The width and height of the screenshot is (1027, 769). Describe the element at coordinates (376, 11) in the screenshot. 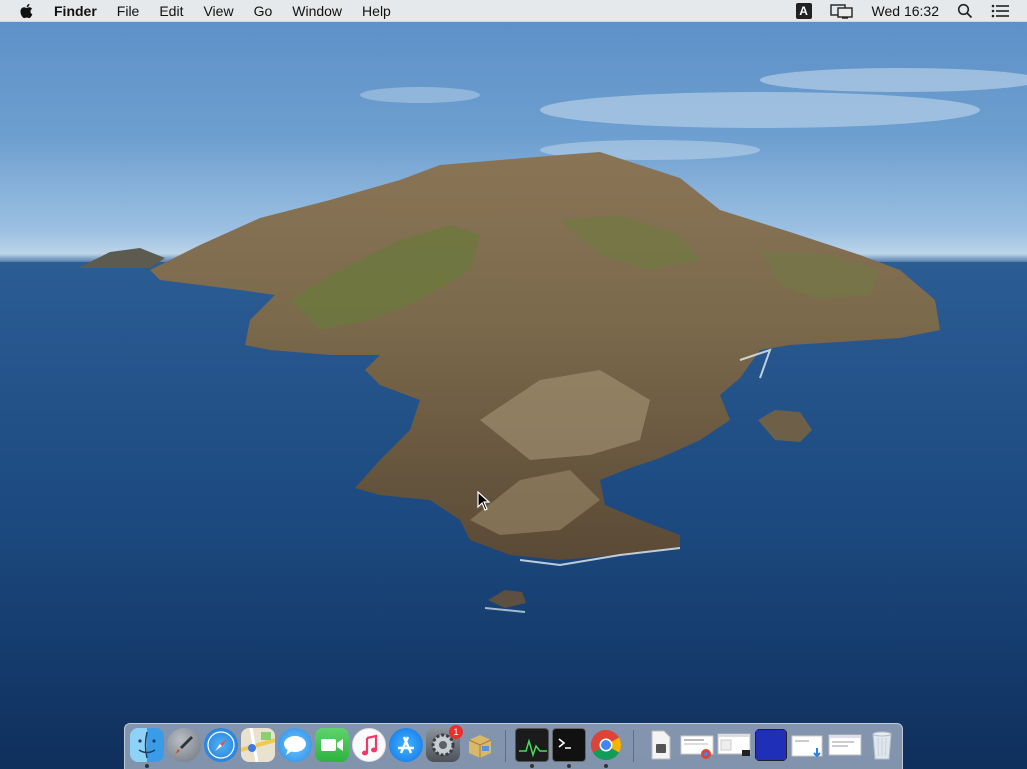

I see `menu-help: Help` at that location.